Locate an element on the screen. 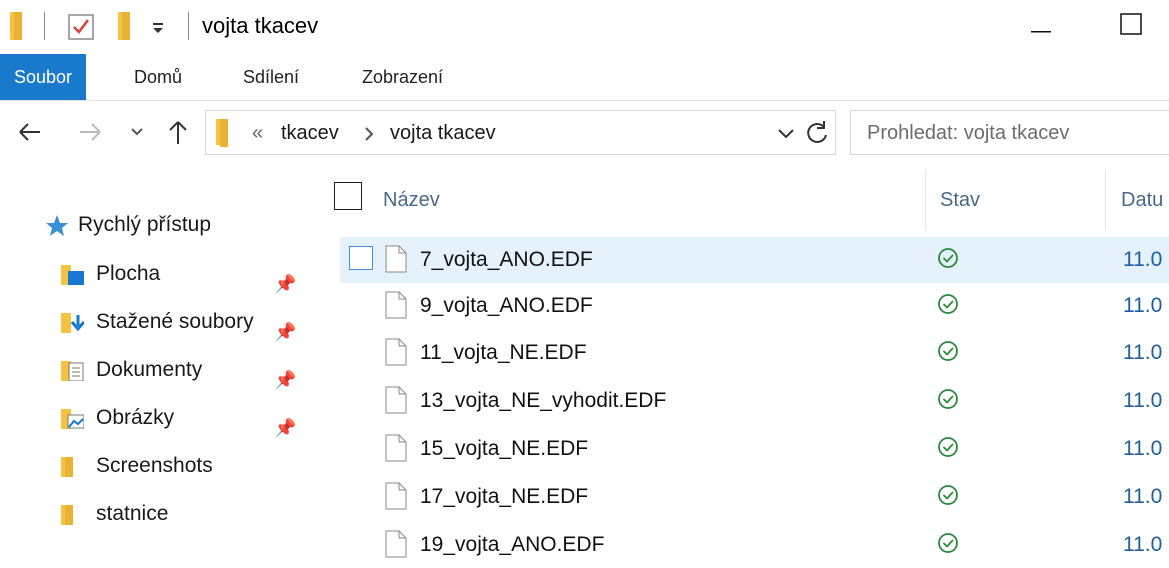  arrow-right-icon is located at coordinates (90, 132).